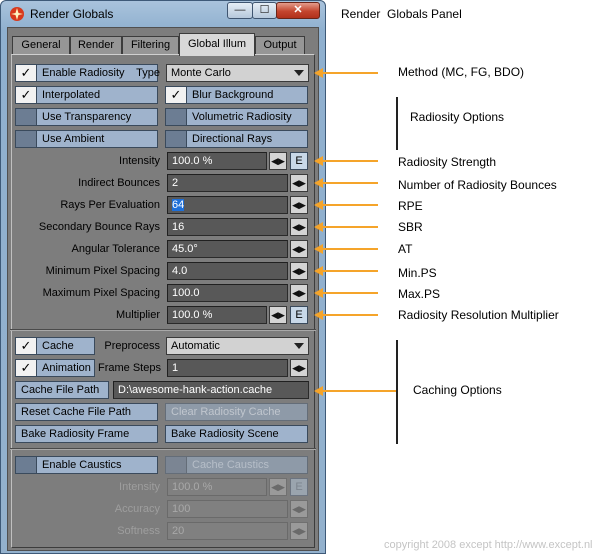 The height and width of the screenshot is (554, 615). What do you see at coordinates (236, 95) in the screenshot?
I see `blur-background-checkbox: ✓ Blur Background` at bounding box center [236, 95].